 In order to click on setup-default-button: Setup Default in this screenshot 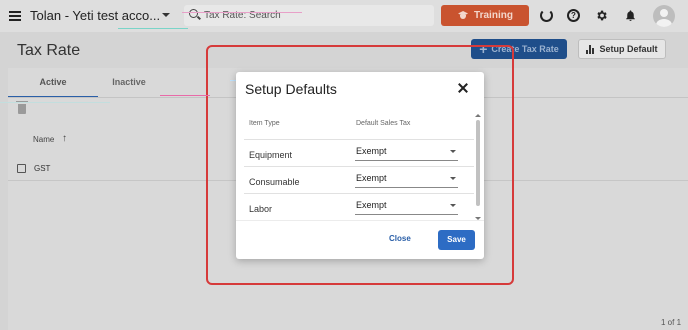, I will do `click(622, 49)`.